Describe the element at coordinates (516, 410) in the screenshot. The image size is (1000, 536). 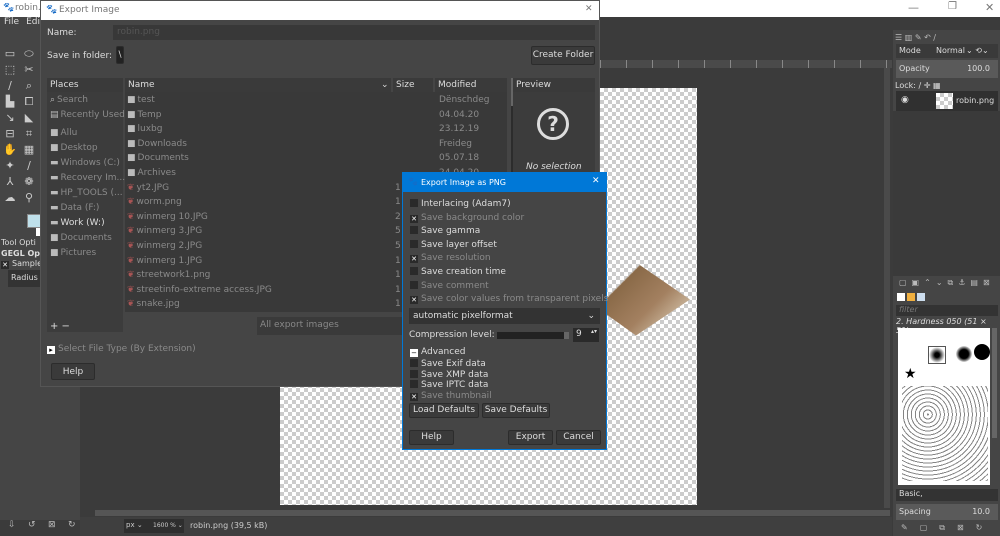
I see `save-defaults-button: Save Defaults` at that location.